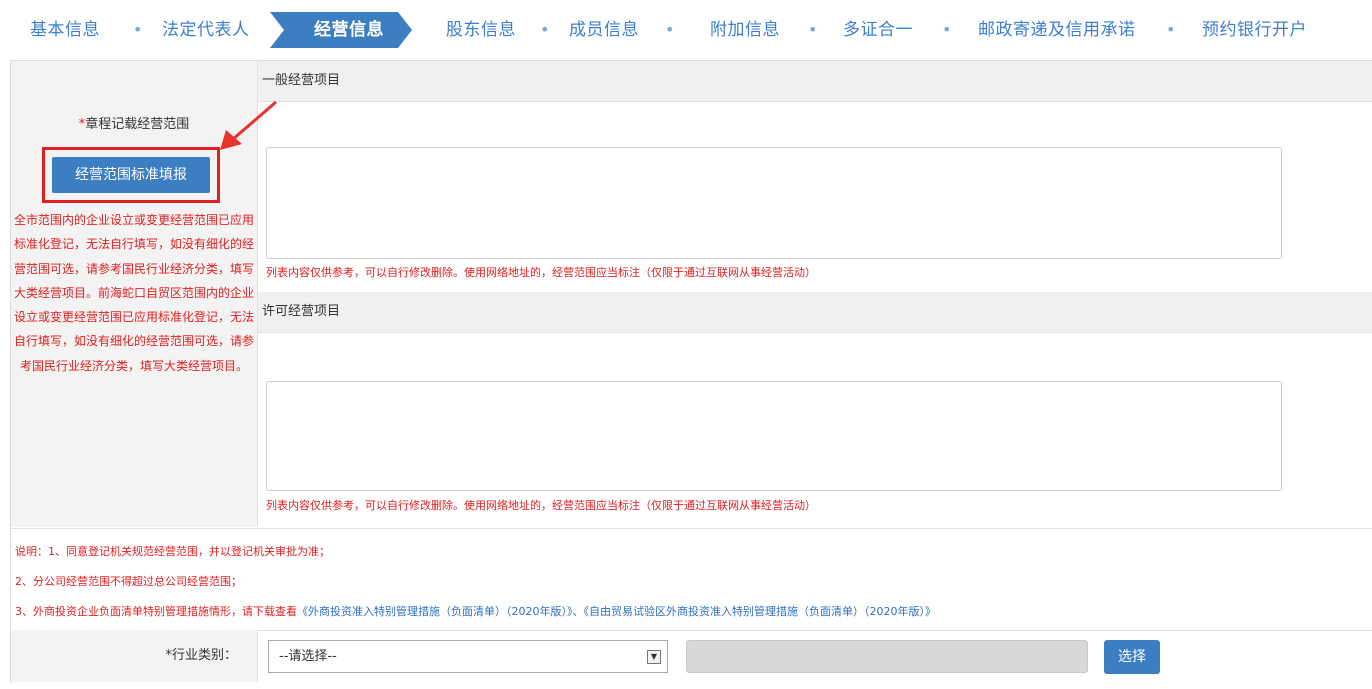 This screenshot has height=689, width=1372. What do you see at coordinates (468, 656) in the screenshot?
I see `industry-select: --请选择-- ▼` at bounding box center [468, 656].